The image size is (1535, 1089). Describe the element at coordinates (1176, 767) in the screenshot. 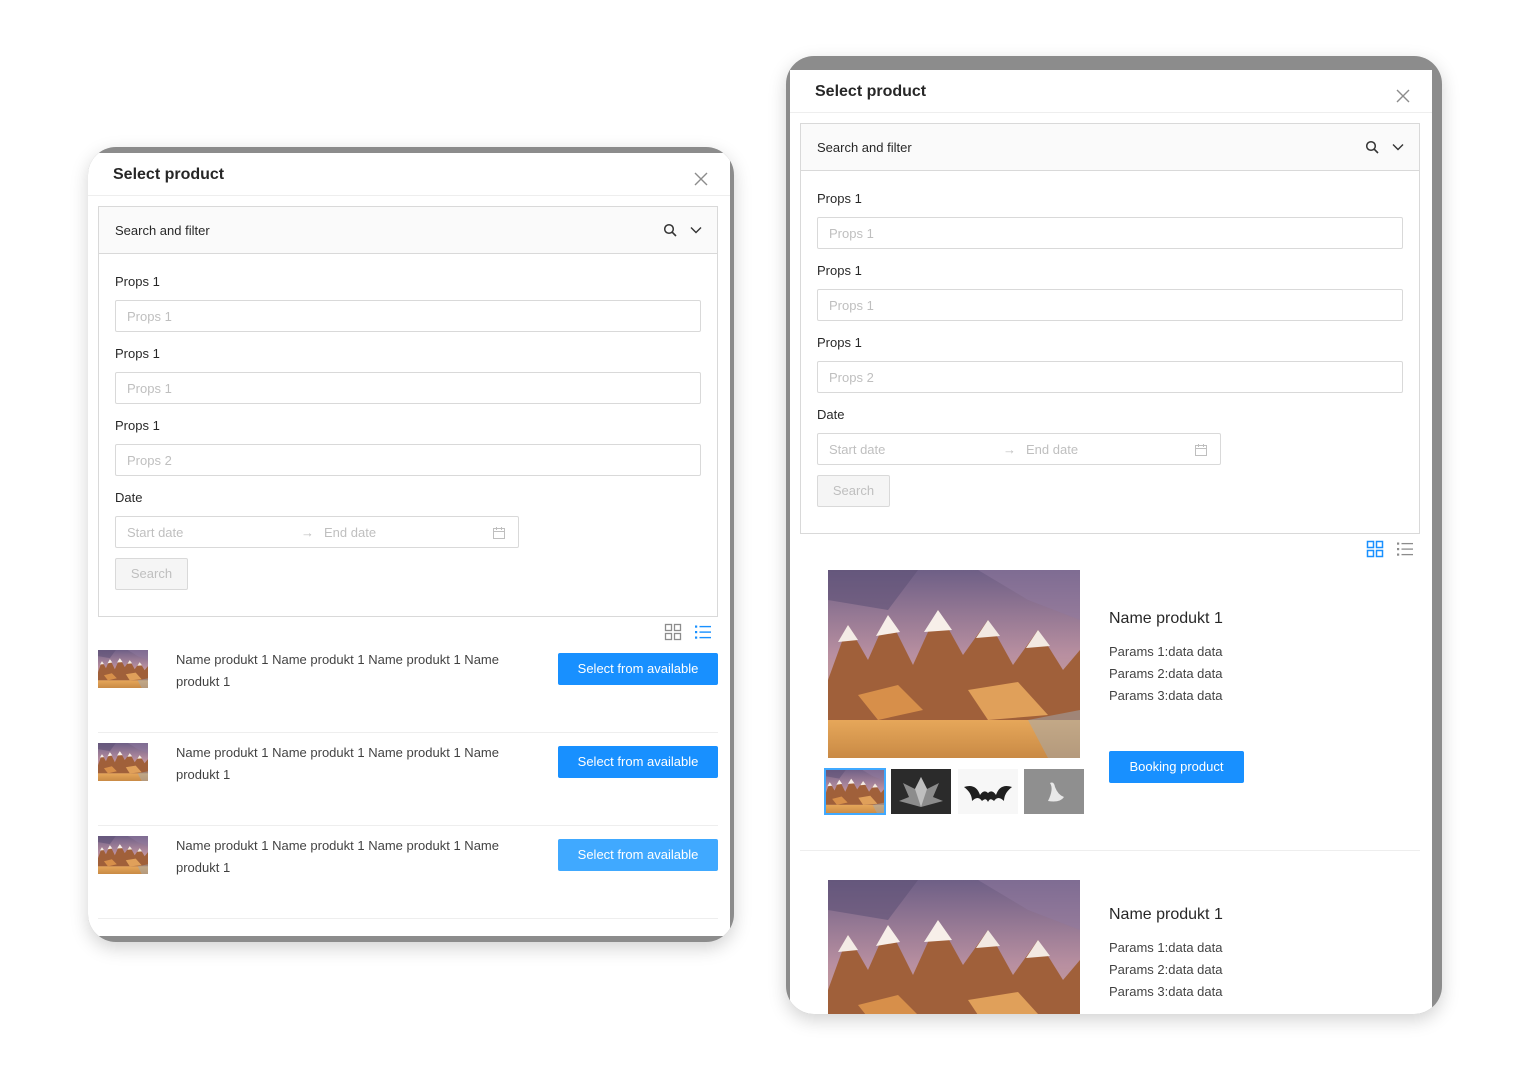

I see `booking-product-button: Booking product` at that location.